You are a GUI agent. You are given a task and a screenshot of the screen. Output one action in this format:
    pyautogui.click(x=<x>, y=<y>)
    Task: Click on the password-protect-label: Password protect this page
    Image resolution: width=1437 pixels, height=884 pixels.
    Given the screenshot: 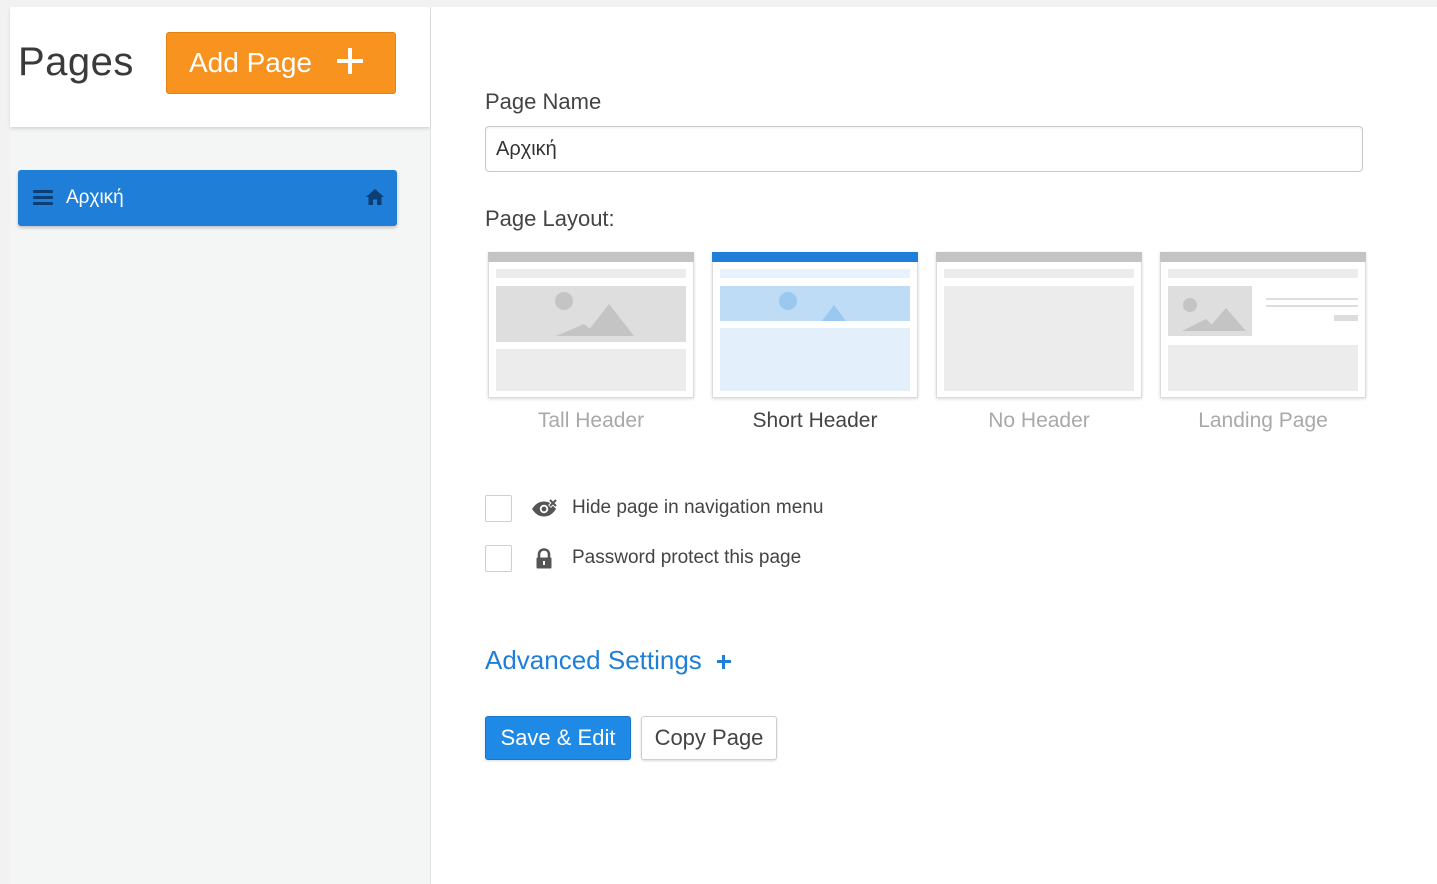 What is the action you would take?
    pyautogui.click(x=687, y=557)
    